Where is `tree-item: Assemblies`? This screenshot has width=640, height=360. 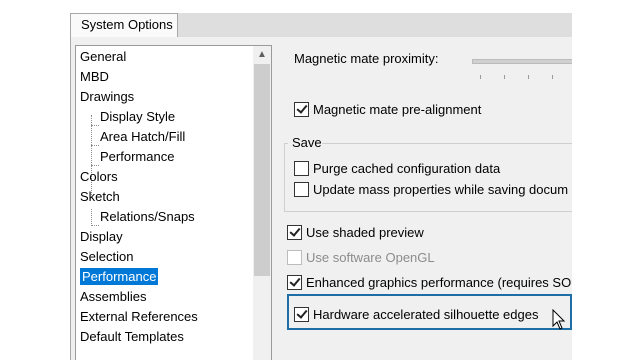 tree-item: Assemblies is located at coordinates (113, 296).